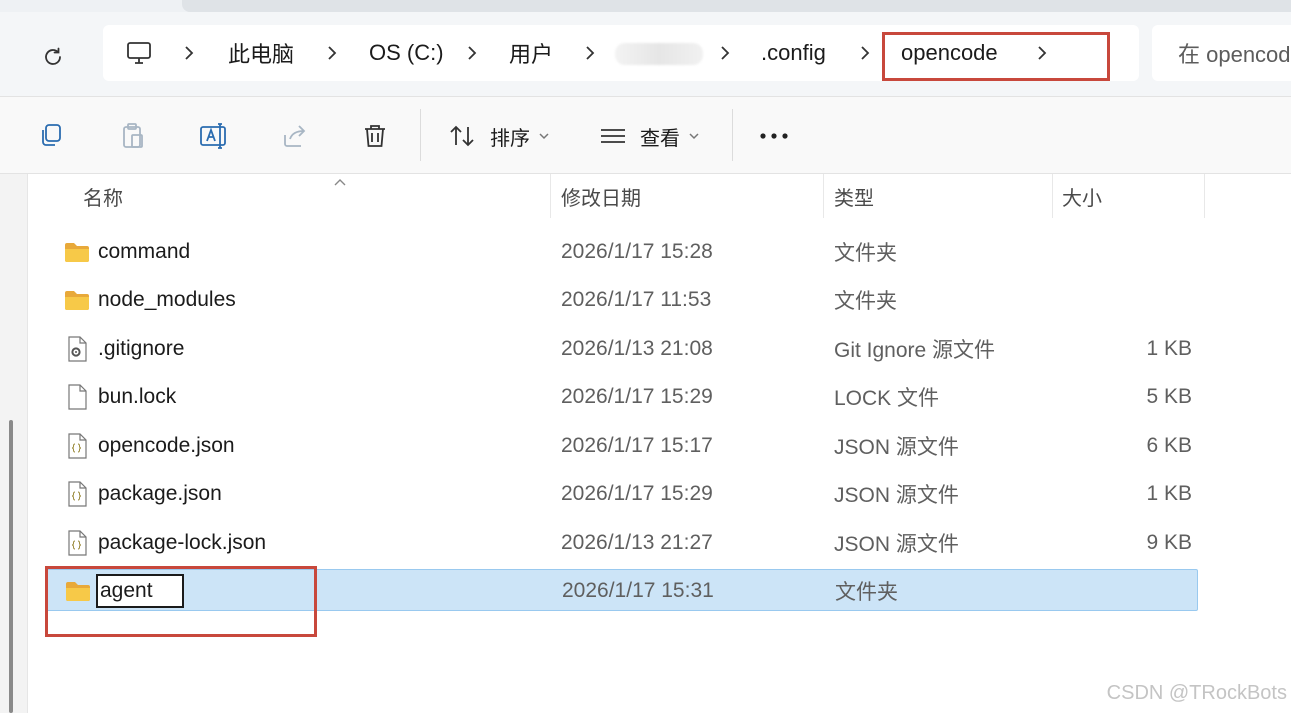  I want to click on view-button: 查看, so click(649, 136).